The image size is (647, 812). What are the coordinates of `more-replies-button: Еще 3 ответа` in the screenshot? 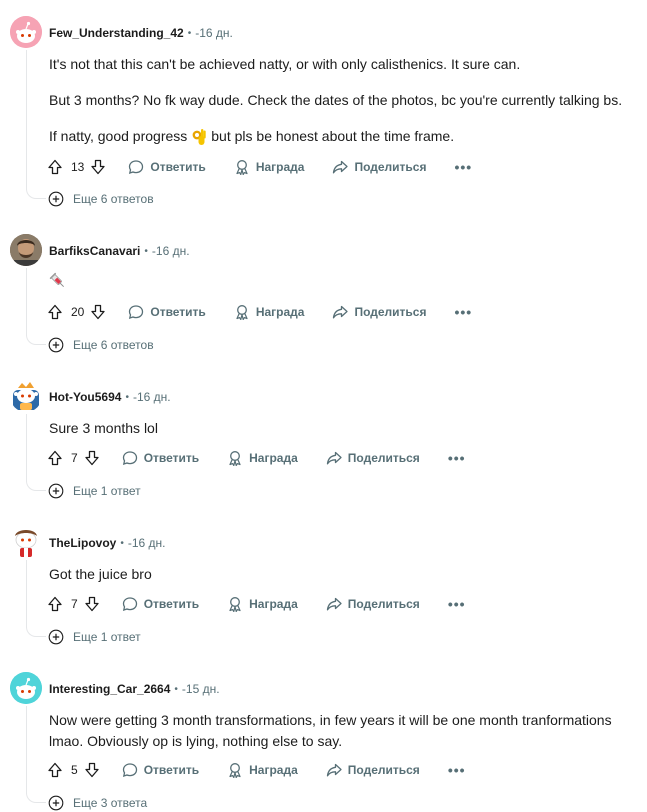 It's located at (97, 802).